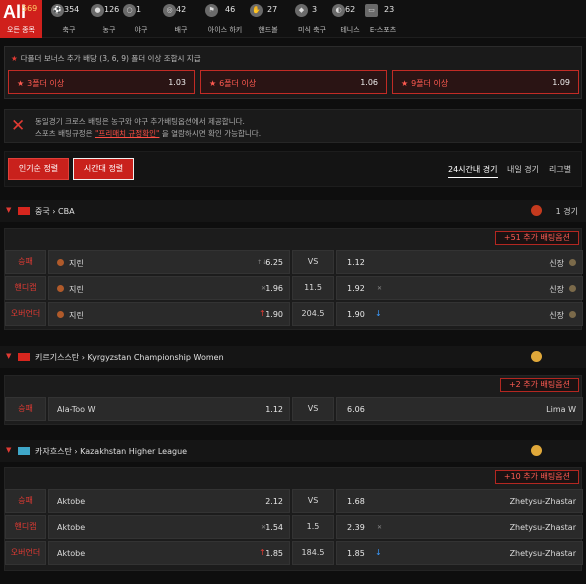 Image resolution: width=586 pixels, height=584 pixels. What do you see at coordinates (293, 357) in the screenshot?
I see `league-header-kyrgyzstan: ▼ 키르기스스탄 › Kyrgyzstan Championship Women` at bounding box center [293, 357].